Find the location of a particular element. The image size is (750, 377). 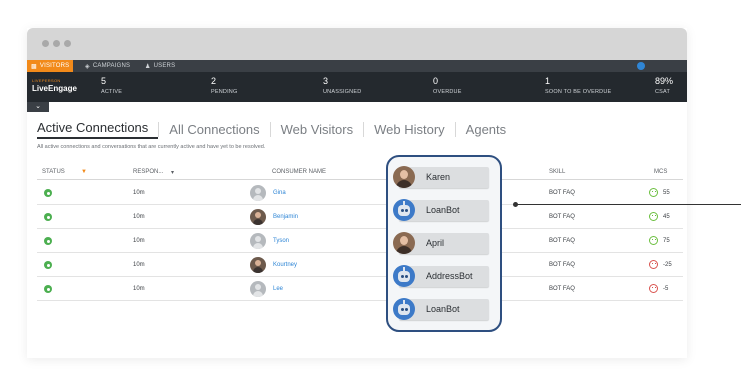

agent-card: April is located at coordinates (441, 243).